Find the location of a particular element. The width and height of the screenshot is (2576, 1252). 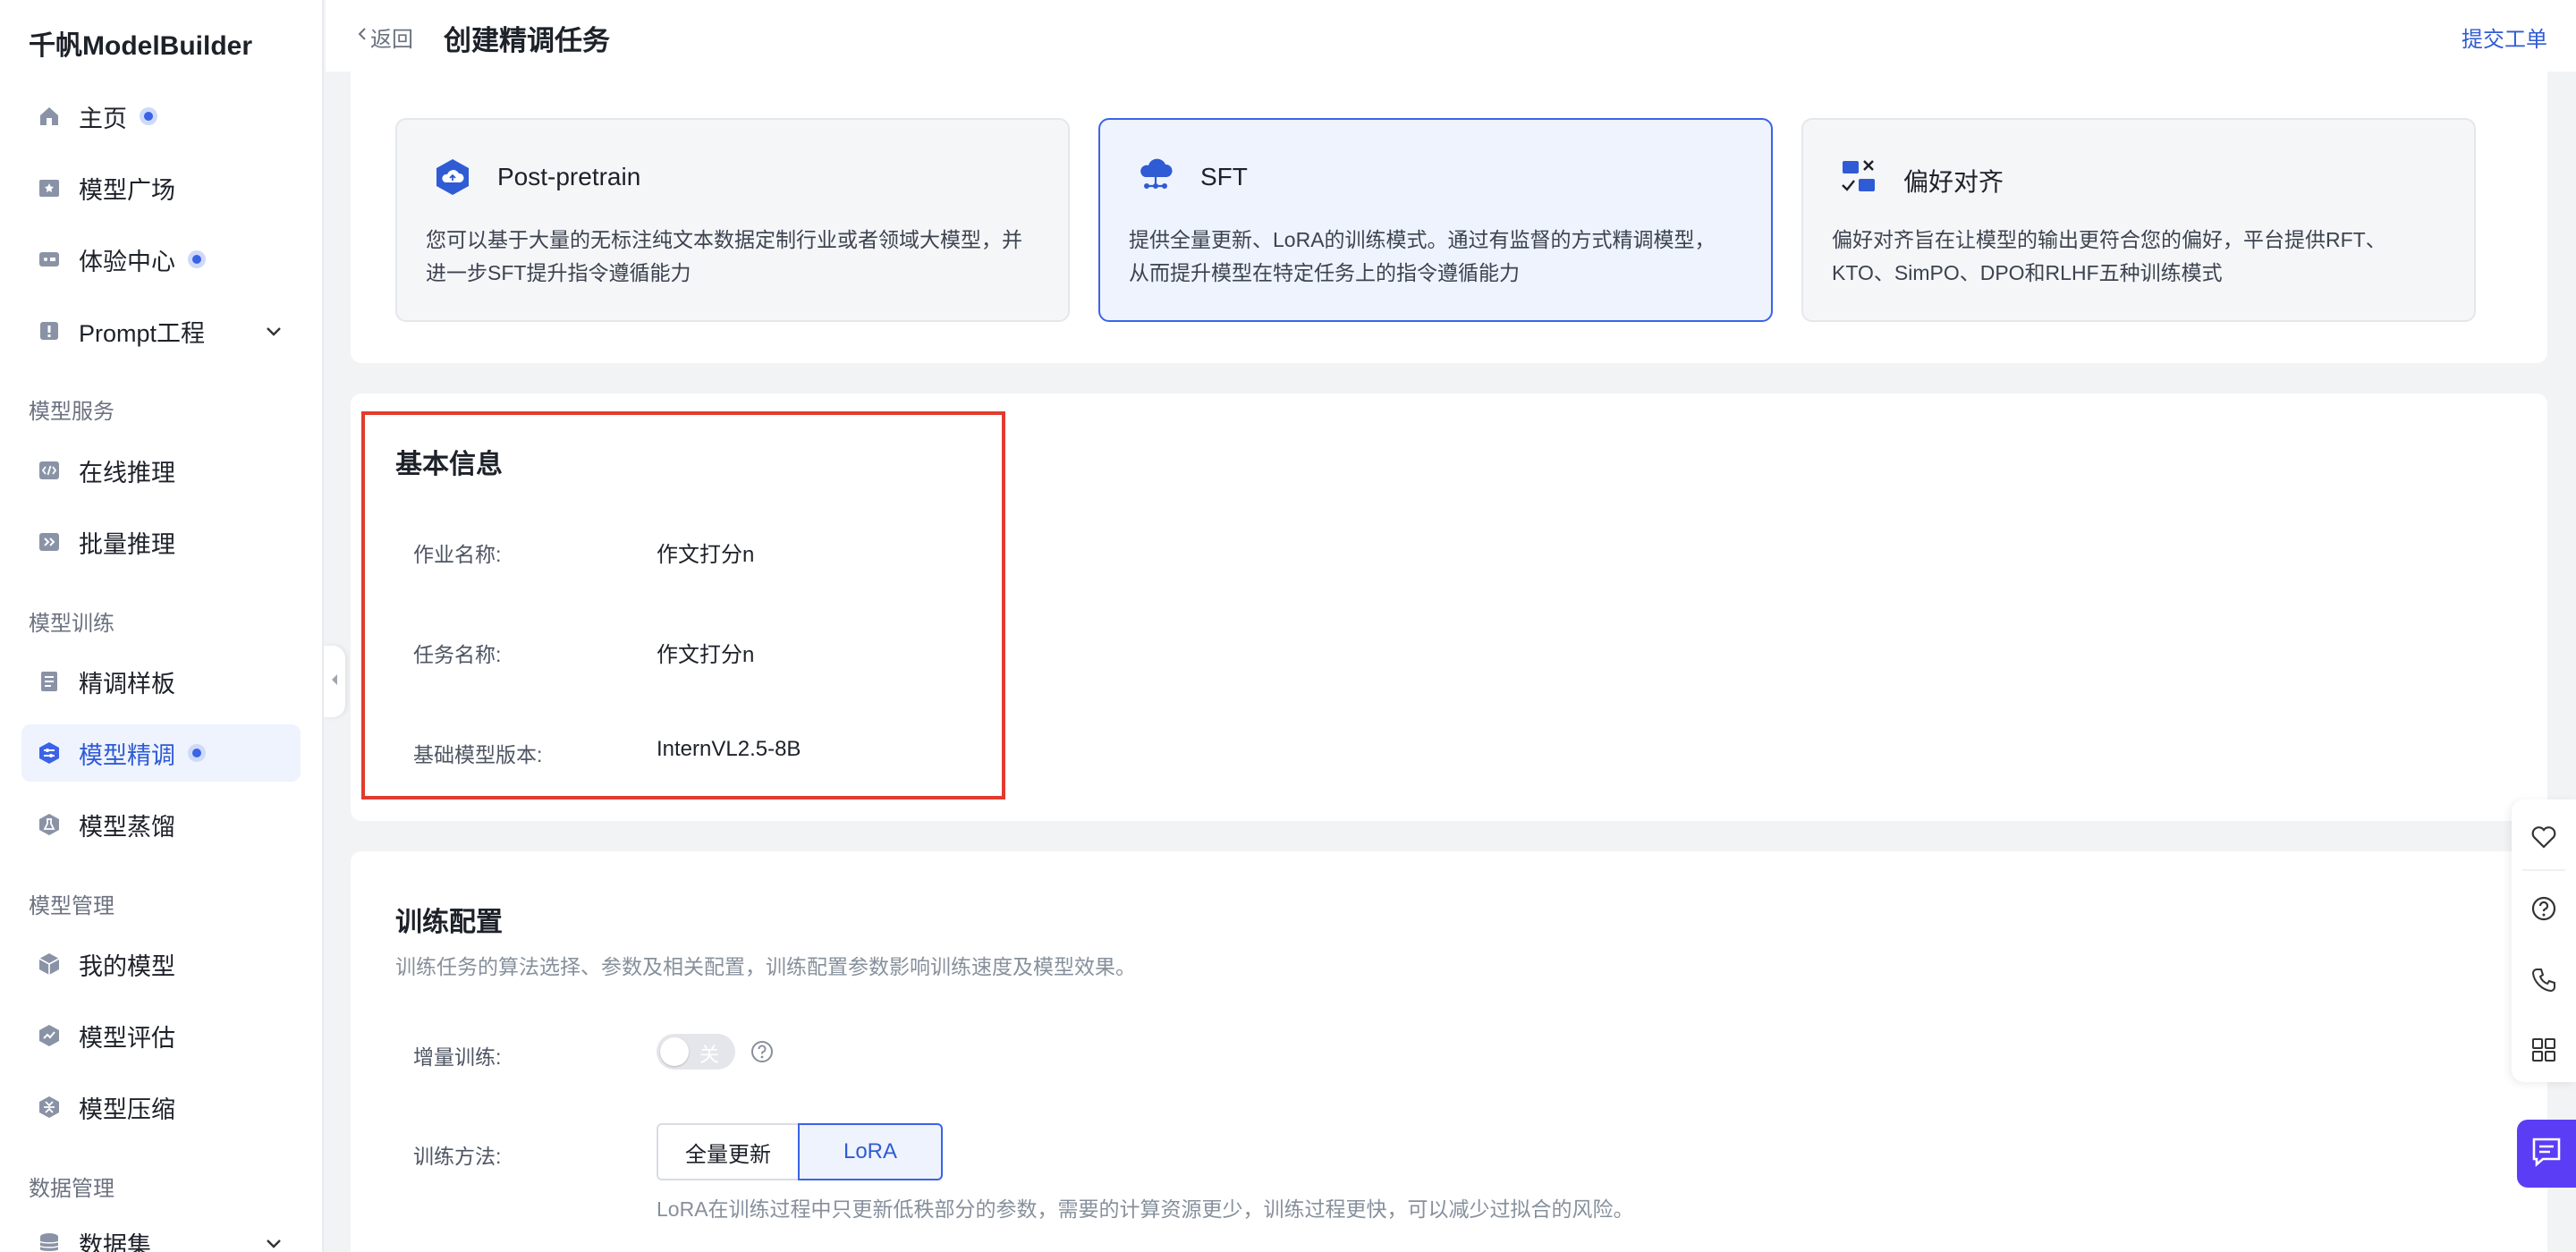

sidebar-item-label: 体验中心 is located at coordinates (127, 261).